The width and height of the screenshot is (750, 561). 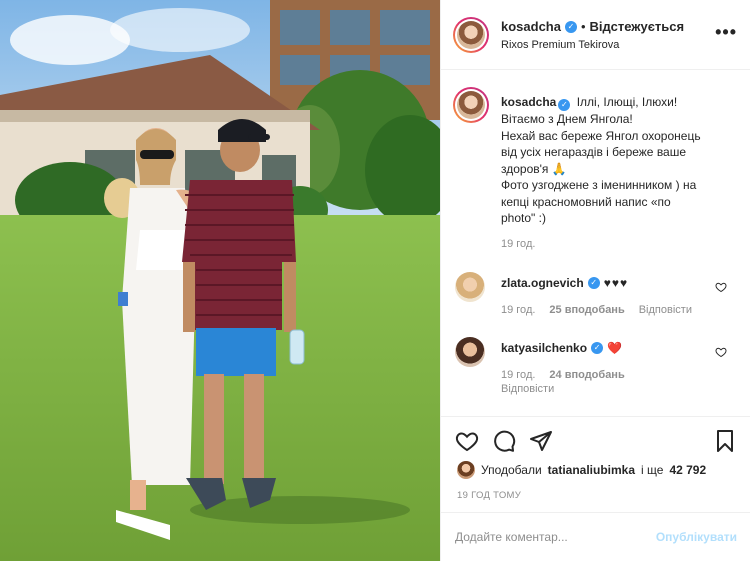 I want to click on likes-suffix: і ще, so click(x=652, y=470).